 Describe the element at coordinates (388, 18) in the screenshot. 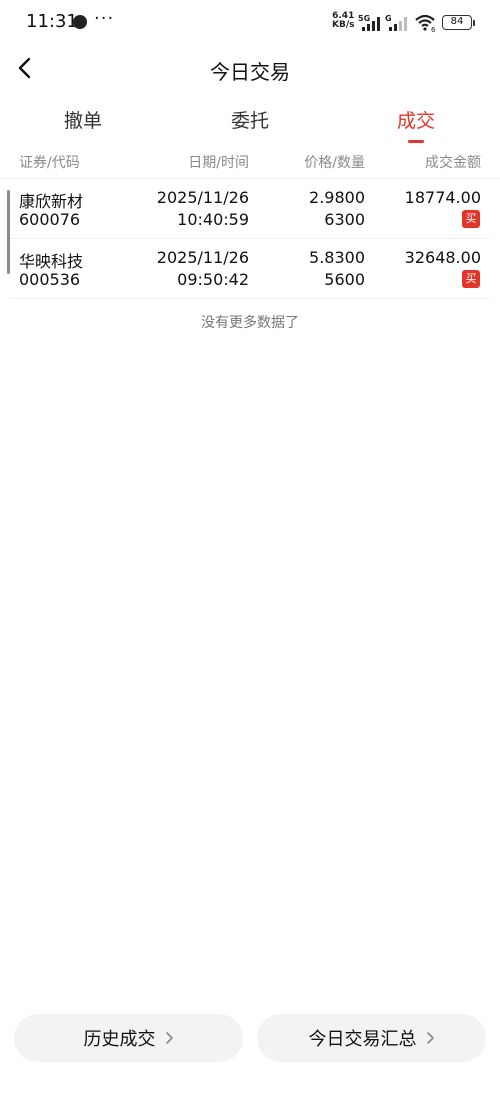

I see `network-g-label: G` at that location.